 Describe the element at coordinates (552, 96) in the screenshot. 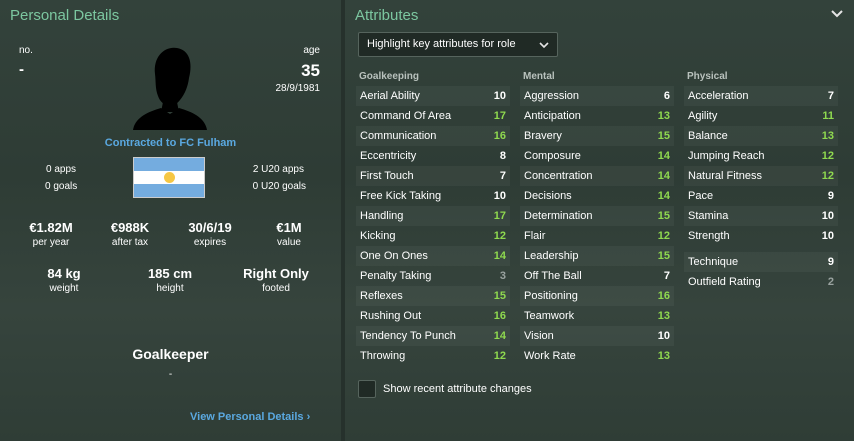

I see `attribute-name: Aggression` at that location.